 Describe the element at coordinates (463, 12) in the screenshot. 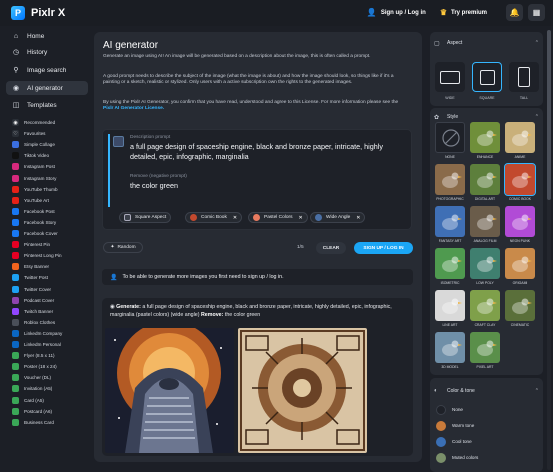

I see `try-premium-link: ♛ Try premium` at that location.